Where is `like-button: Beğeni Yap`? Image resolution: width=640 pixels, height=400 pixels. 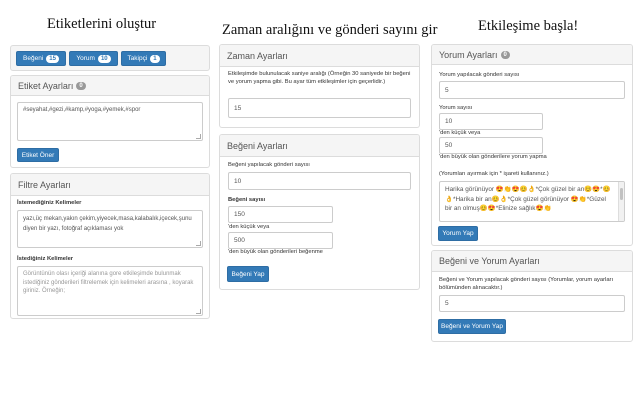
like-button: Beğeni Yap is located at coordinates (248, 274).